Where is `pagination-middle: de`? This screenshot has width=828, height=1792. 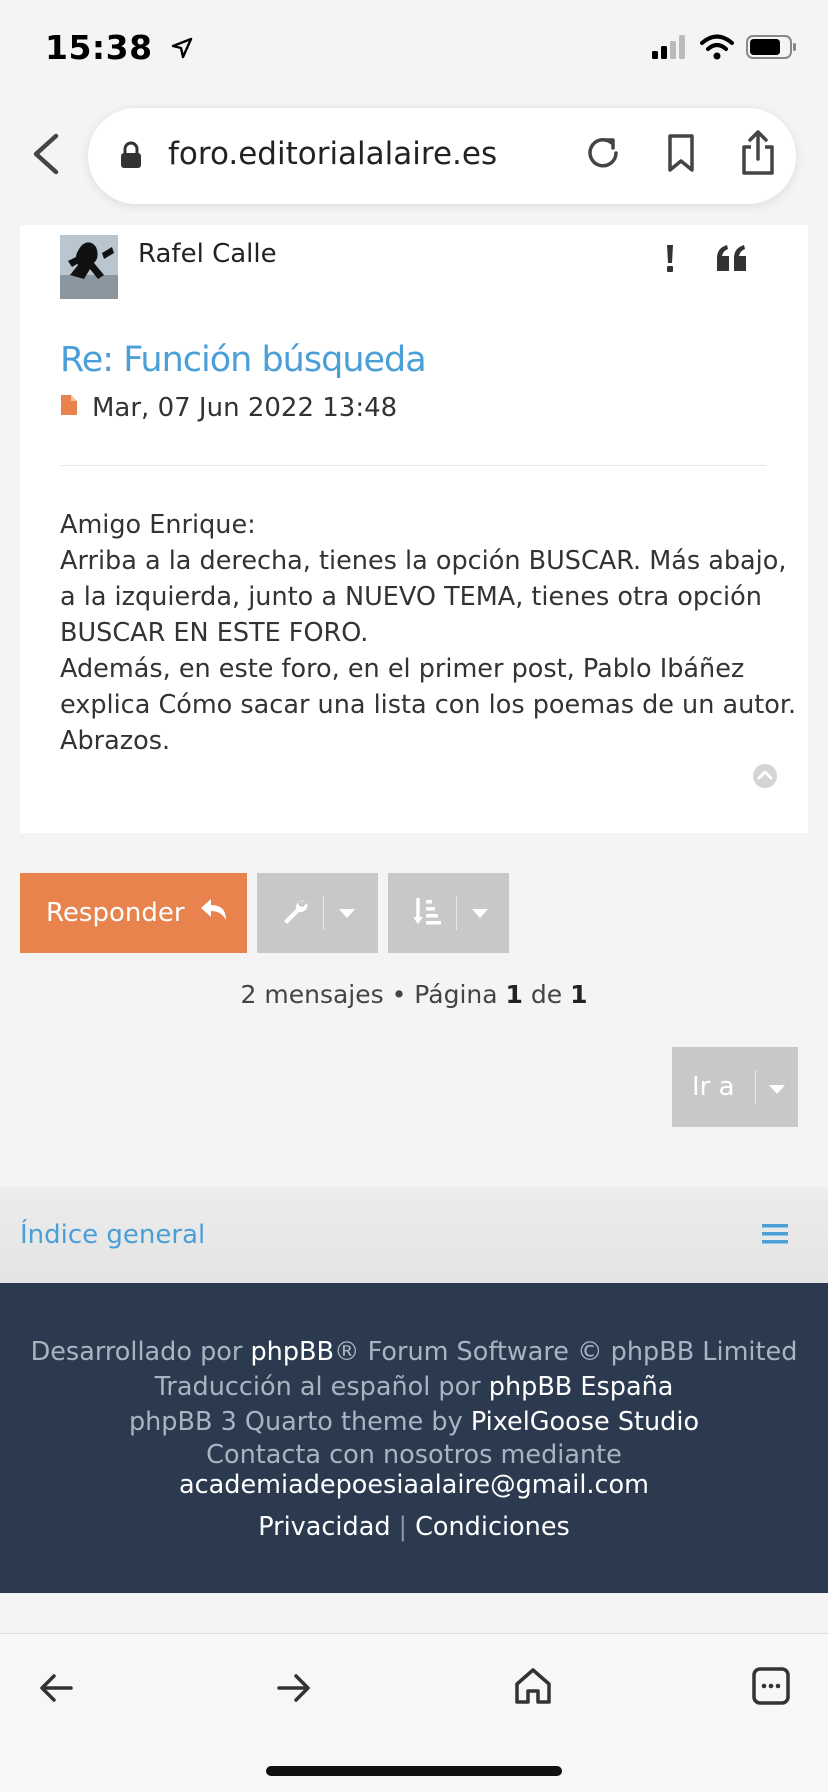
pagination-middle: de is located at coordinates (546, 994).